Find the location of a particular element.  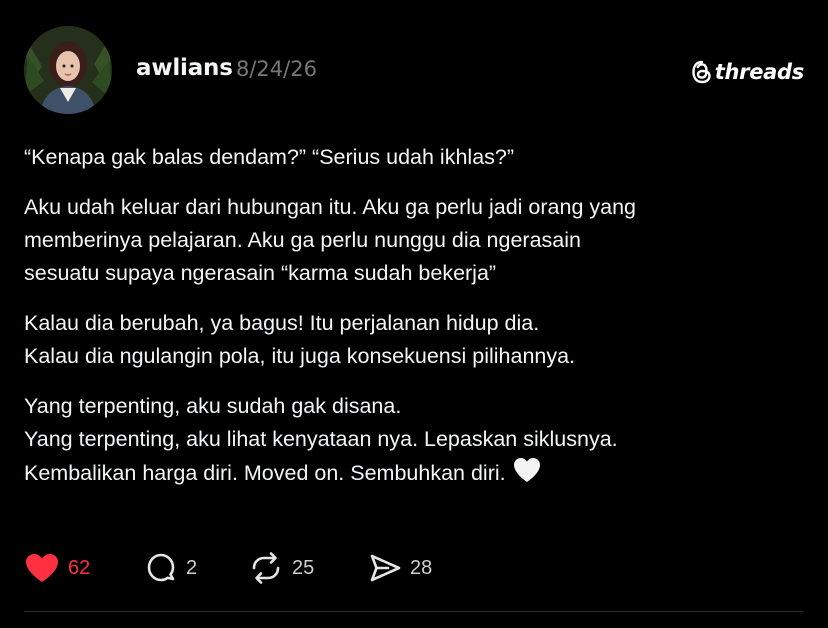

threads-logo: threads is located at coordinates (747, 72).